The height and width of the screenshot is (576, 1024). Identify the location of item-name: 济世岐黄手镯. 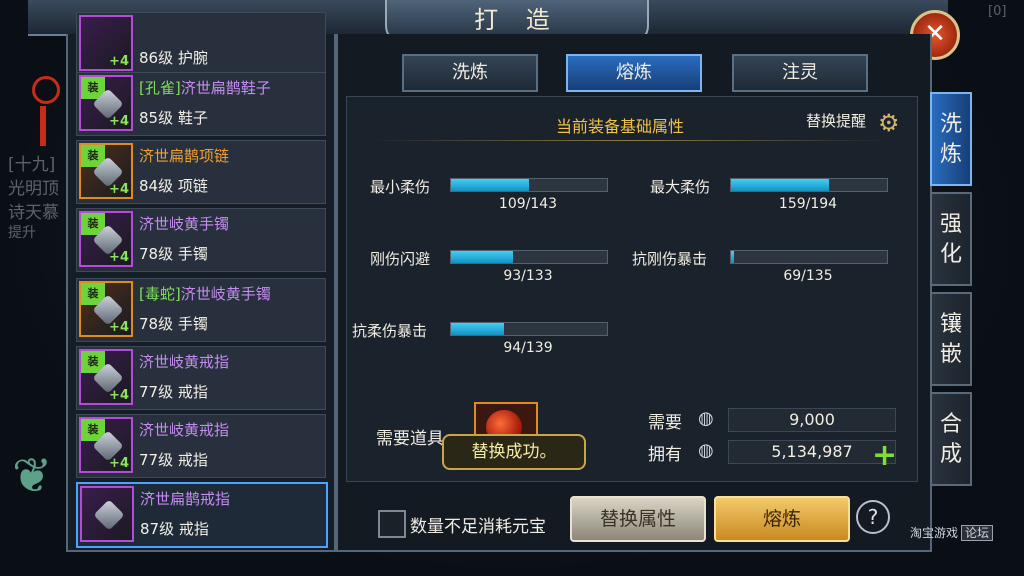
(184, 224).